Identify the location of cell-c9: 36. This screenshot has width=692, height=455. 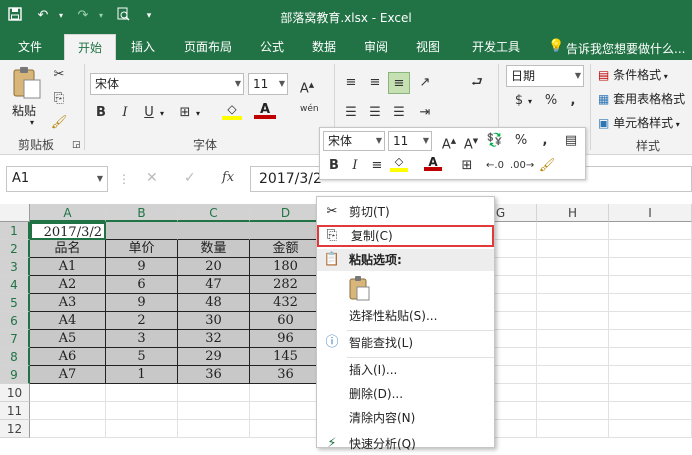
(214, 375).